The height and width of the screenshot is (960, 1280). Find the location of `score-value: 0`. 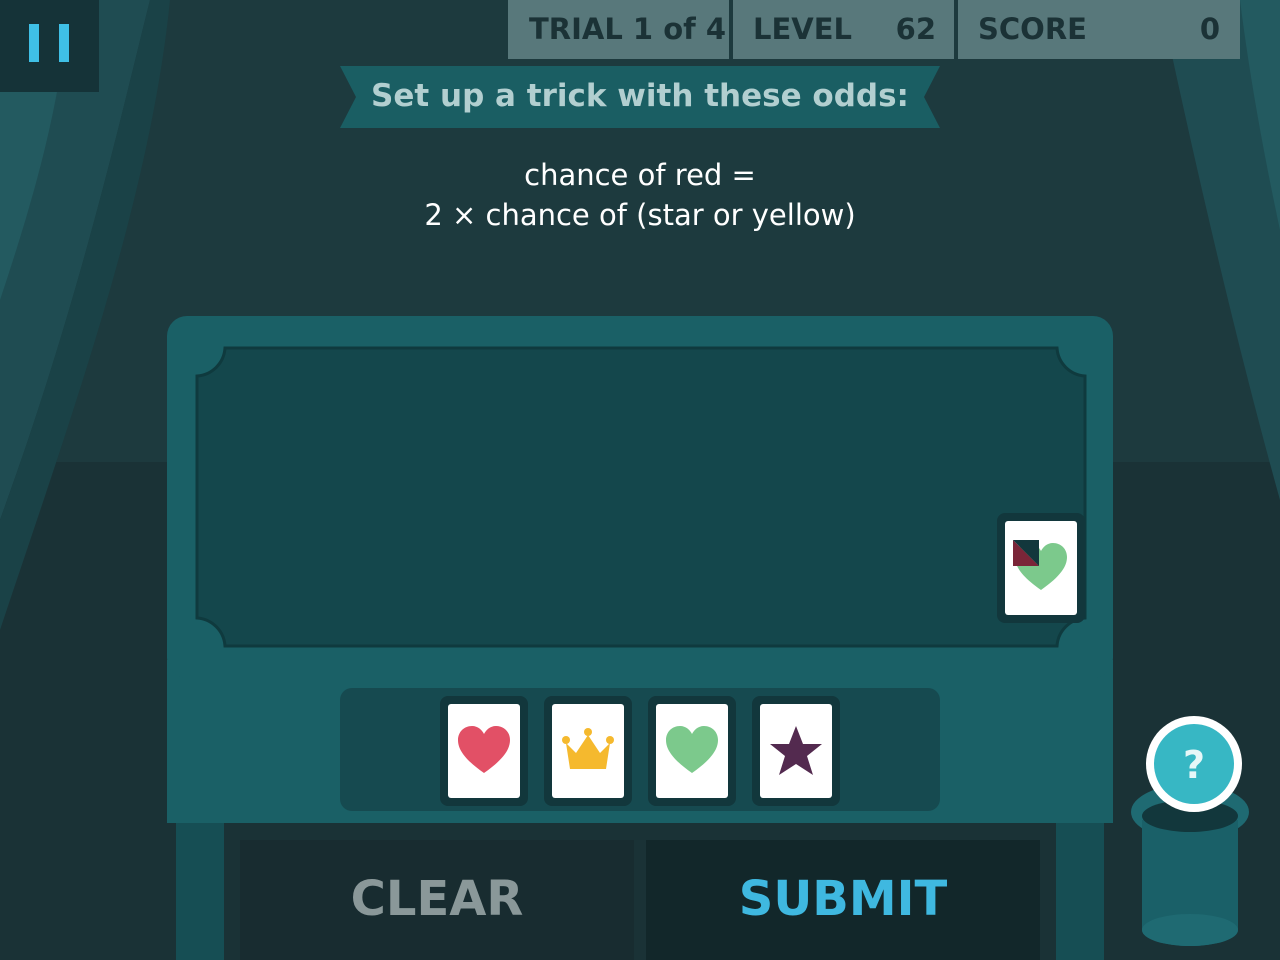

score-value: 0 is located at coordinates (1209, 29).